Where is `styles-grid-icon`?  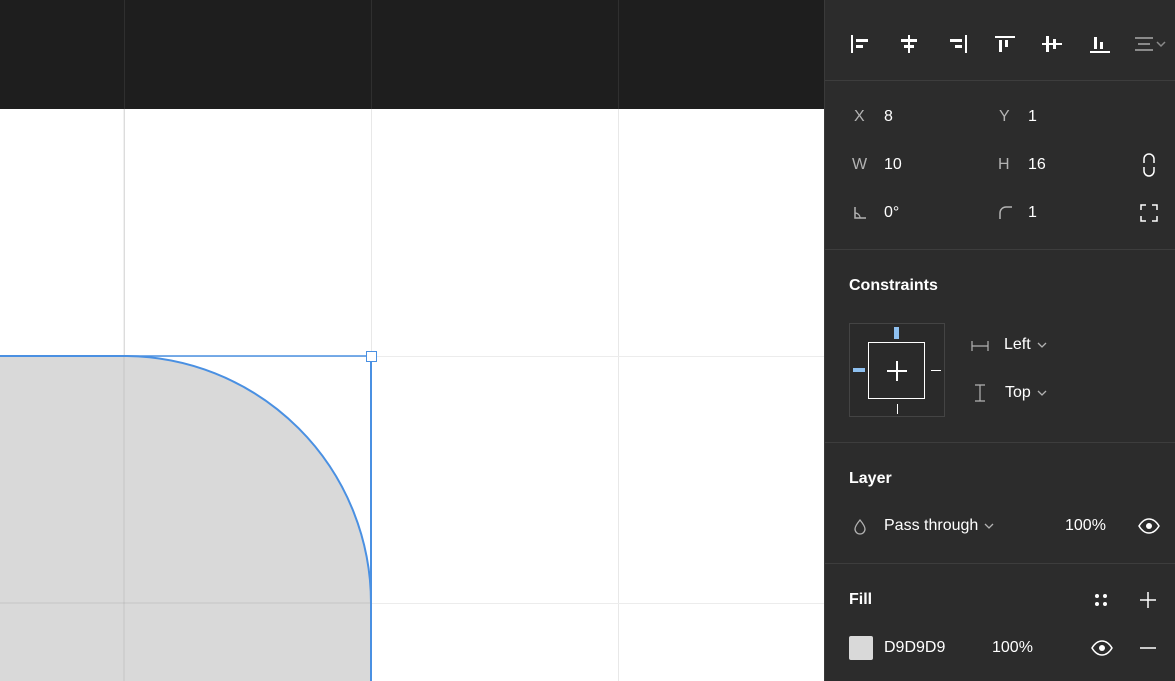
styles-grid-icon is located at coordinates (1101, 600).